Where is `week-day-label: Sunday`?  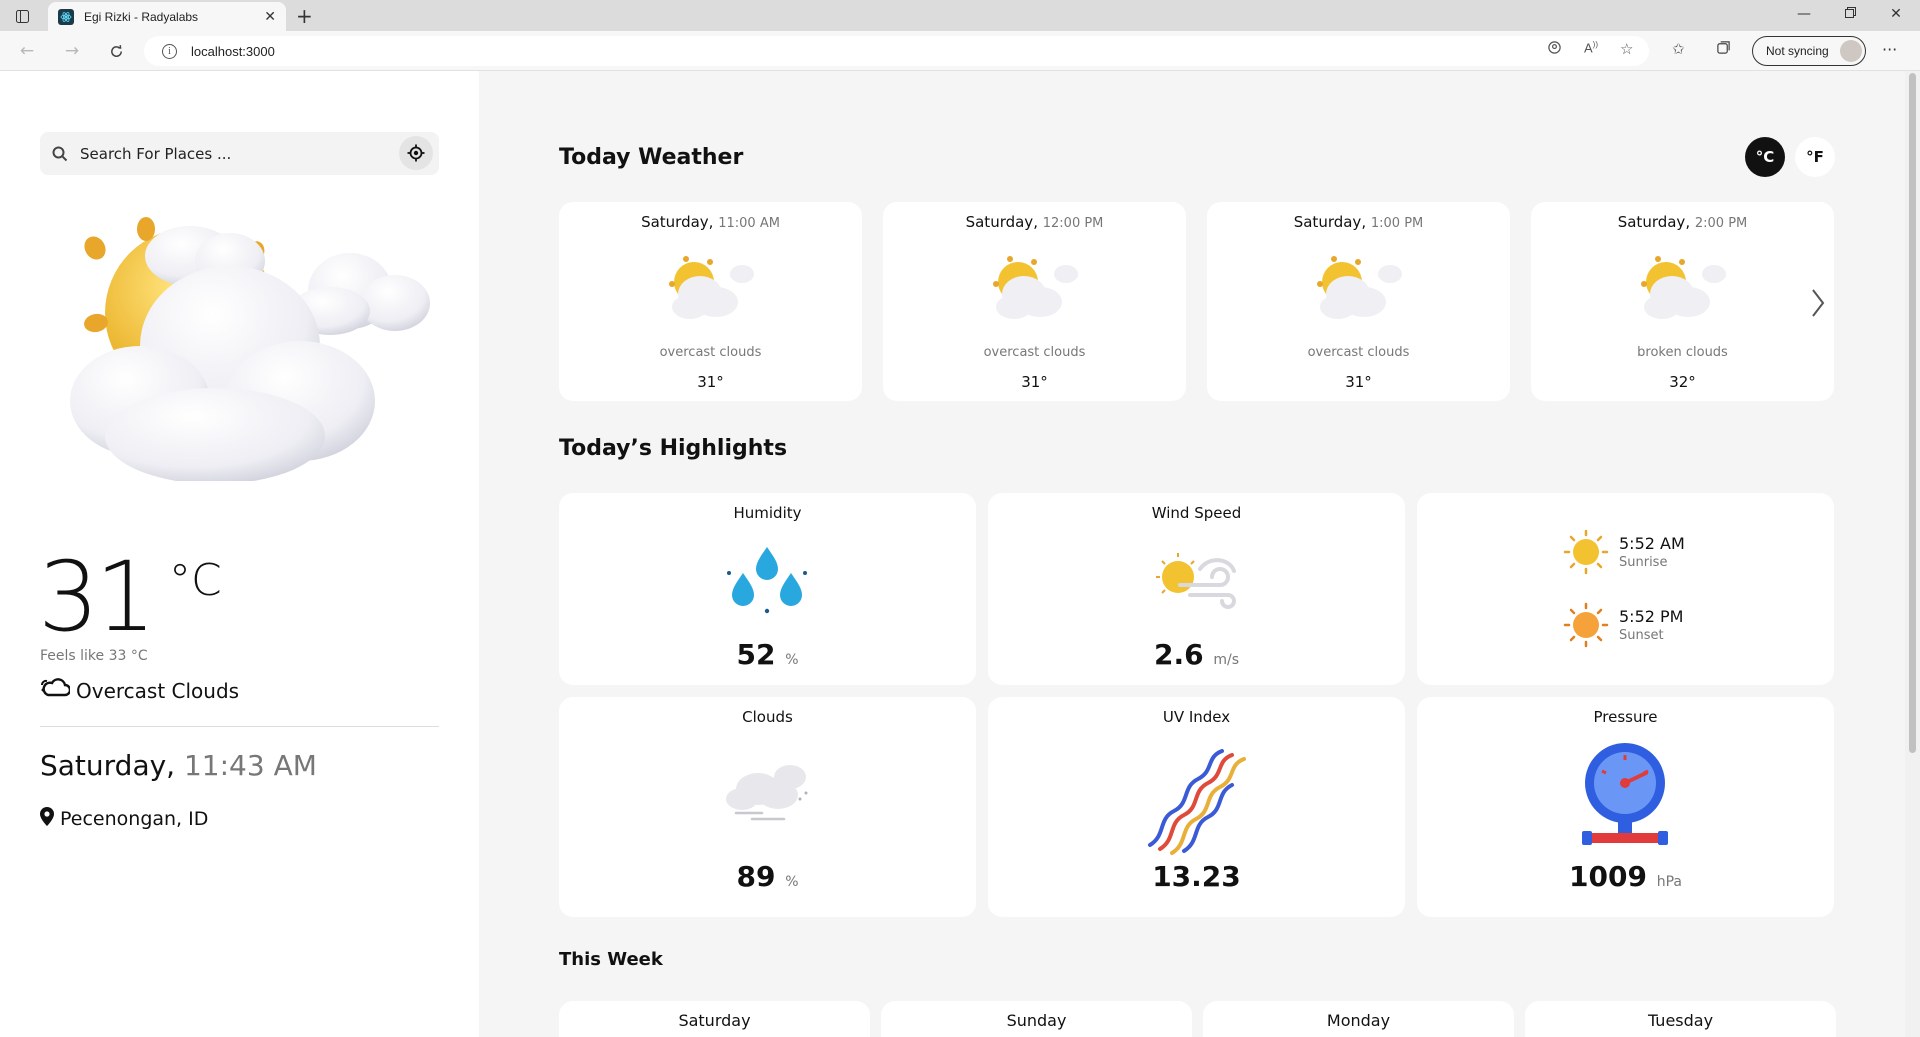 week-day-label: Sunday is located at coordinates (1036, 1020).